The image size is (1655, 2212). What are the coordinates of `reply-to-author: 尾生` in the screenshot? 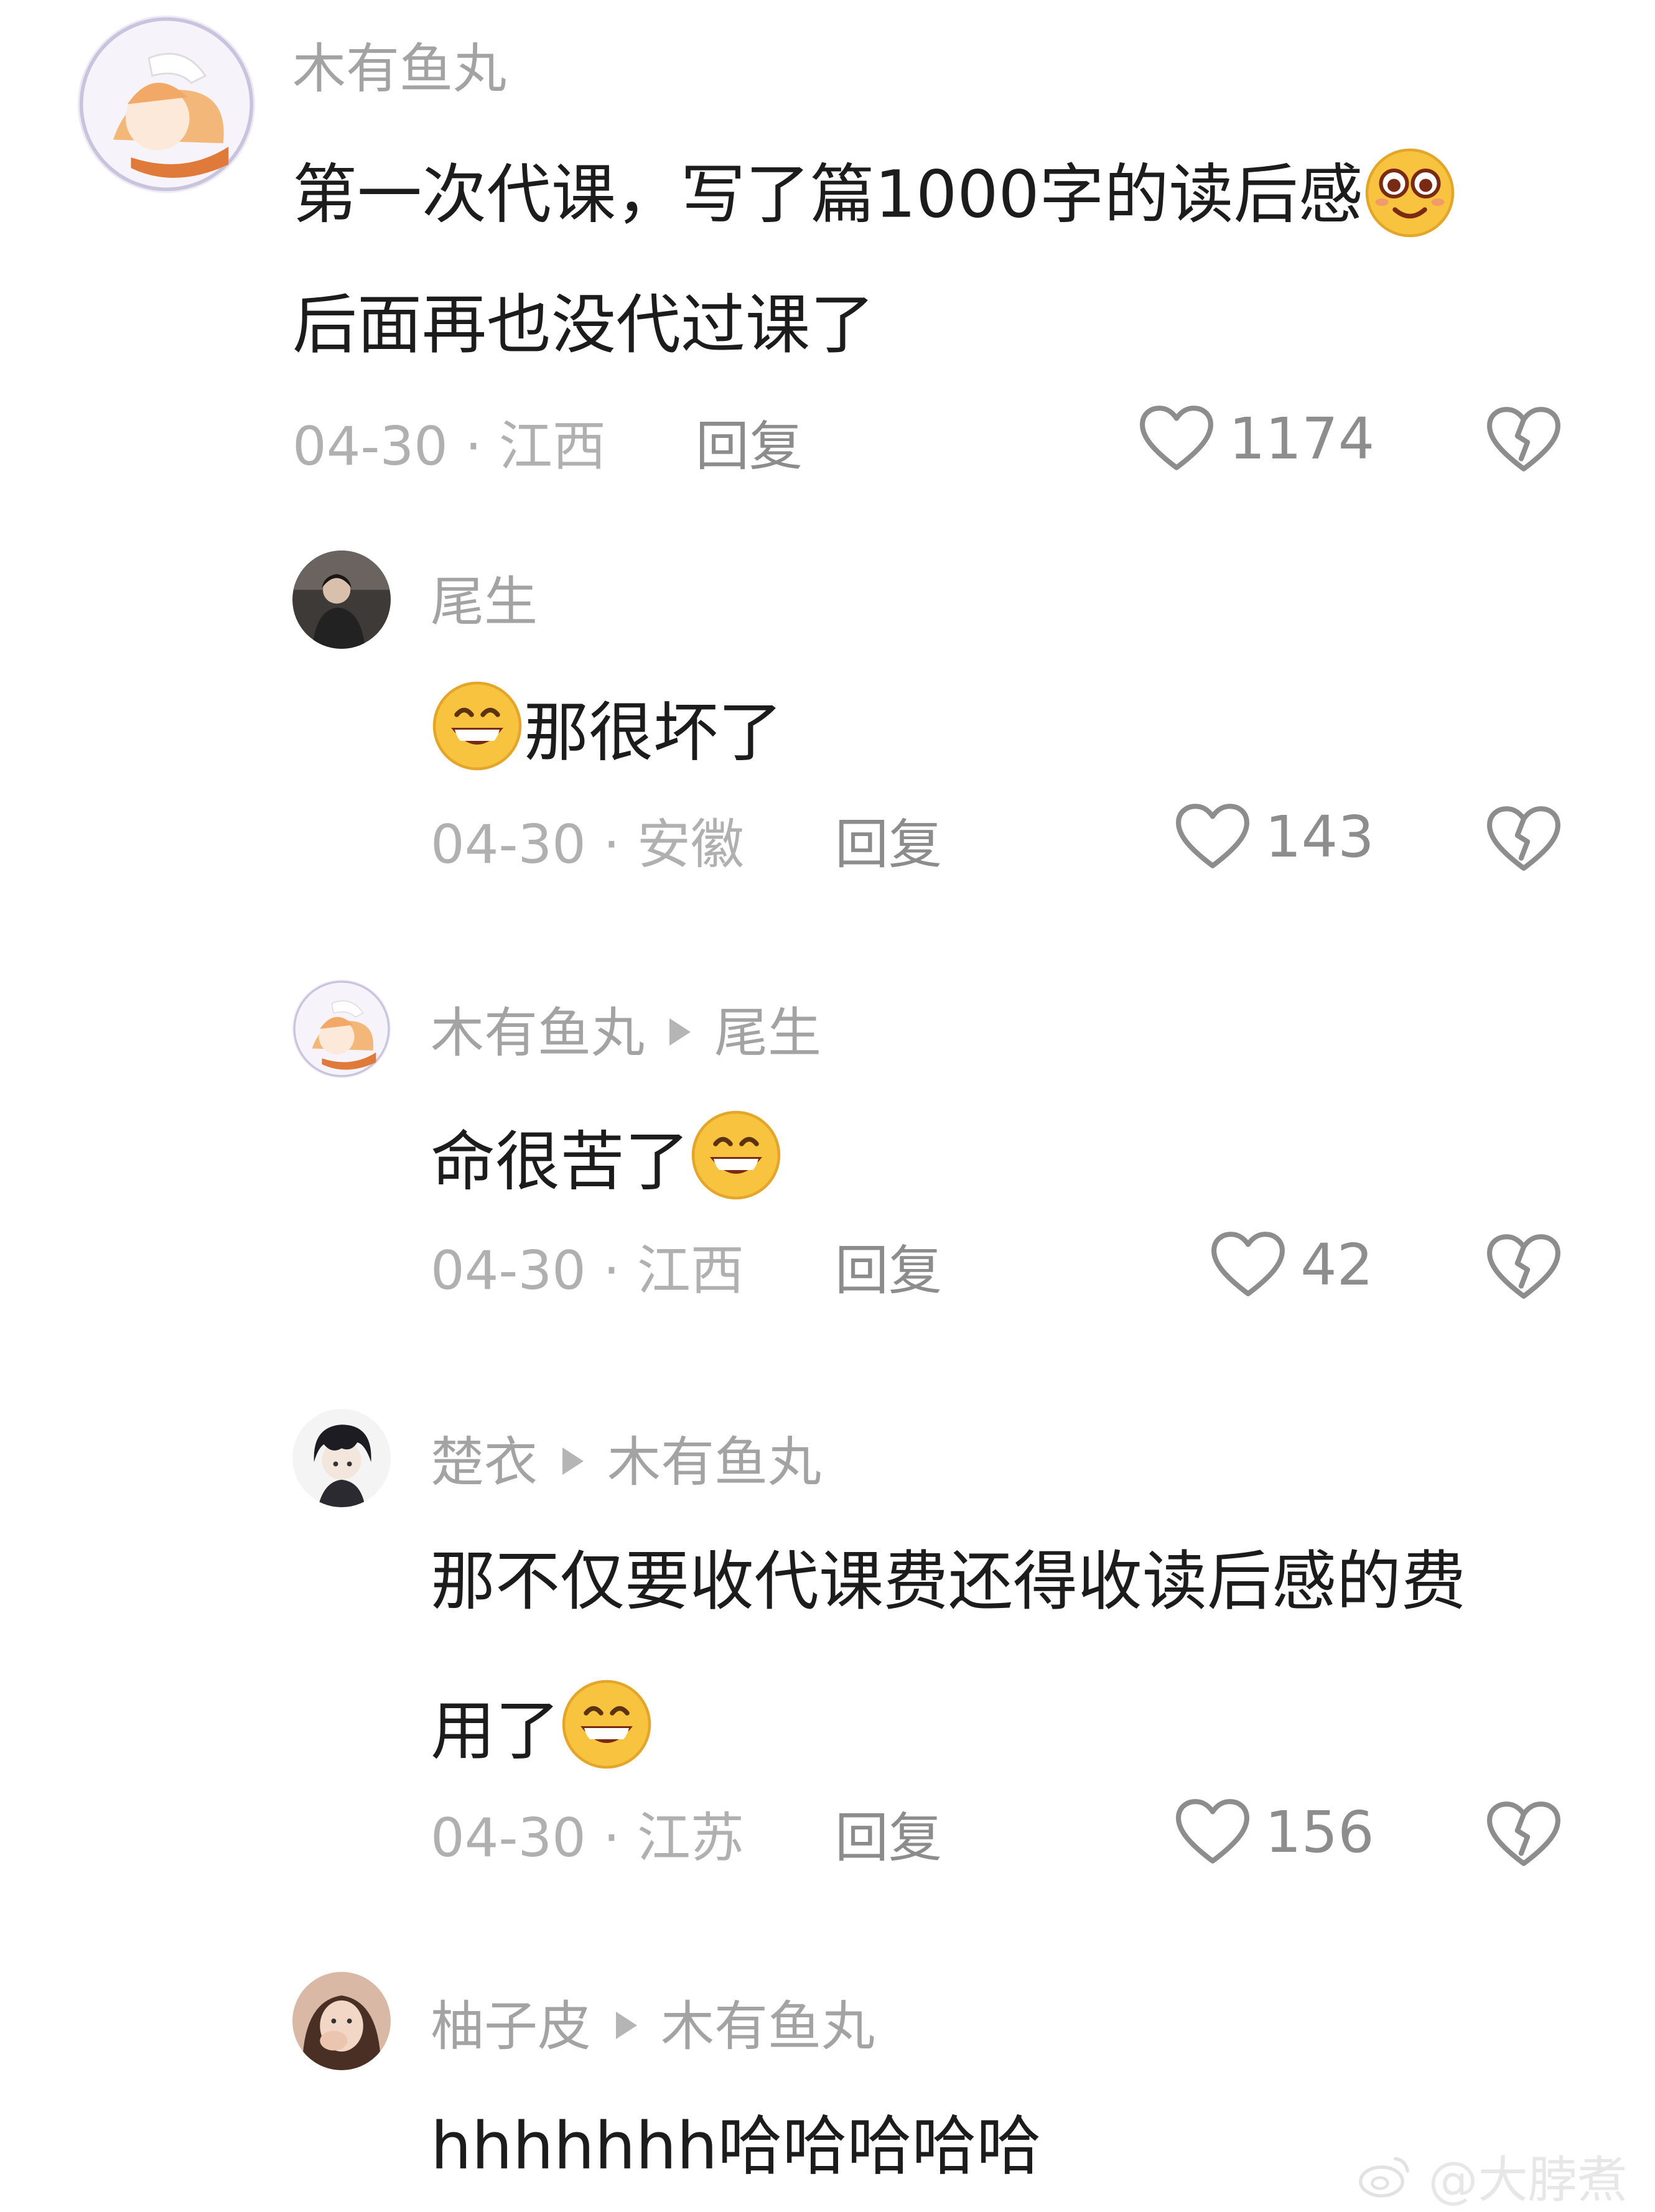 It's located at (767, 1033).